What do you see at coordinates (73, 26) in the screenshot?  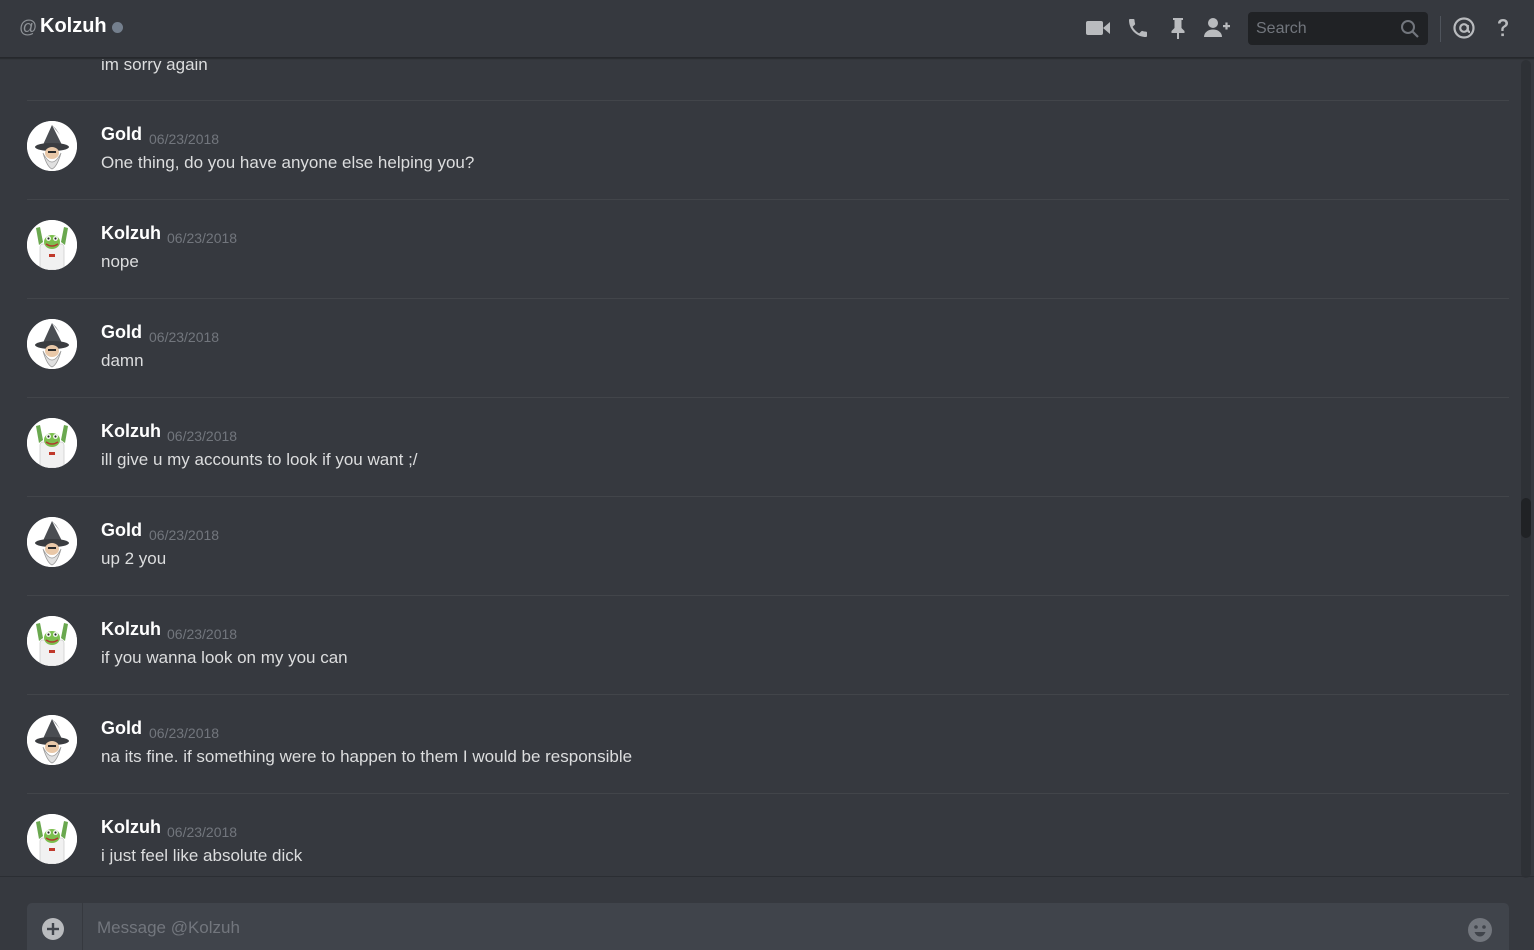 I see `channel-title: Kolzuh` at bounding box center [73, 26].